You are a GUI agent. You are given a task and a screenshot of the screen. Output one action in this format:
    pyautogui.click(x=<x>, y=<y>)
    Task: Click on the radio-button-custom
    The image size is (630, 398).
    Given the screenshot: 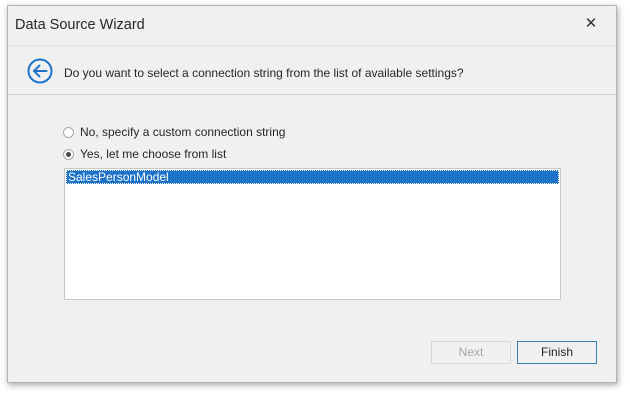 What is the action you would take?
    pyautogui.click(x=68, y=132)
    